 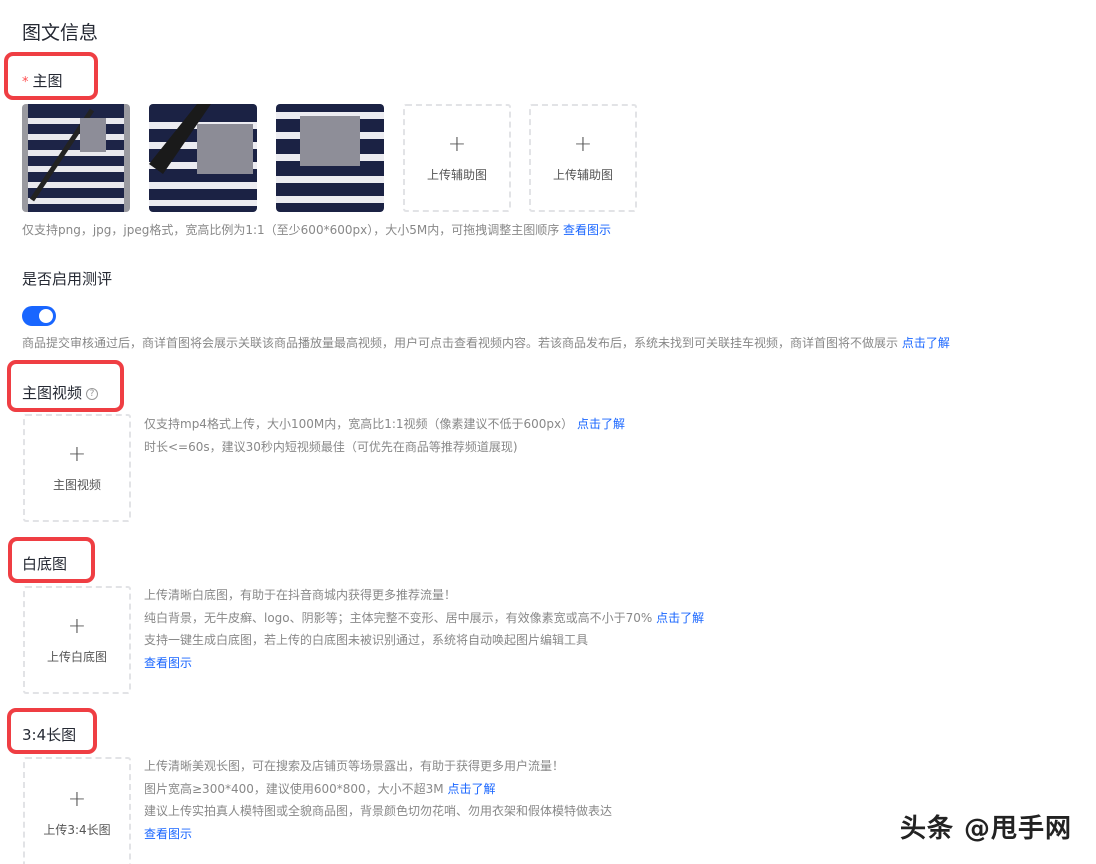 What do you see at coordinates (92, 393) in the screenshot?
I see `help-icon: ?` at bounding box center [92, 393].